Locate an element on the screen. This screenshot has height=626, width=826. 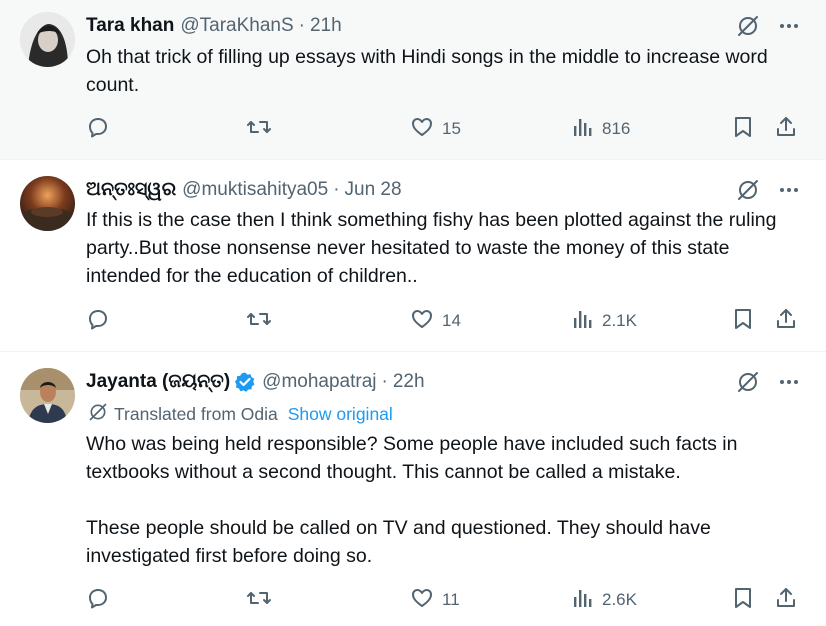
tweet-actions: 14 2.1K is located at coordinates (446, 321).